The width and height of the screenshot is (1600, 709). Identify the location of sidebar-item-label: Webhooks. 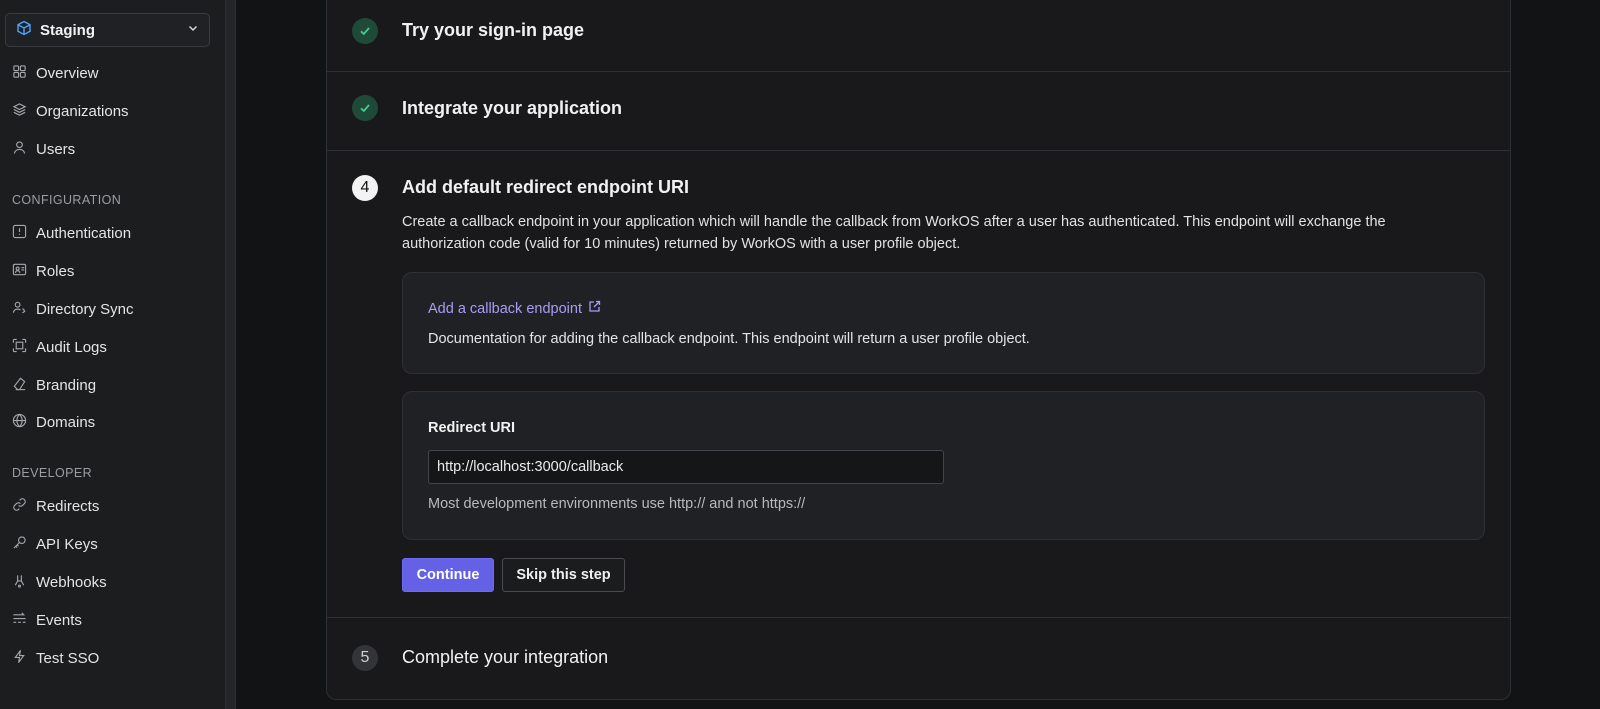
(71, 582).